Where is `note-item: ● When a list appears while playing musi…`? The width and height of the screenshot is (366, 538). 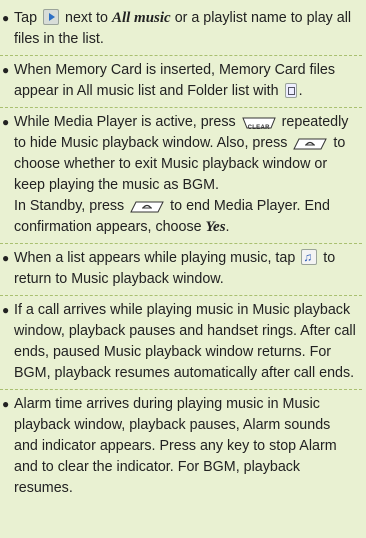
note-item: ● When a list appears while playing musi… is located at coordinates (181, 270).